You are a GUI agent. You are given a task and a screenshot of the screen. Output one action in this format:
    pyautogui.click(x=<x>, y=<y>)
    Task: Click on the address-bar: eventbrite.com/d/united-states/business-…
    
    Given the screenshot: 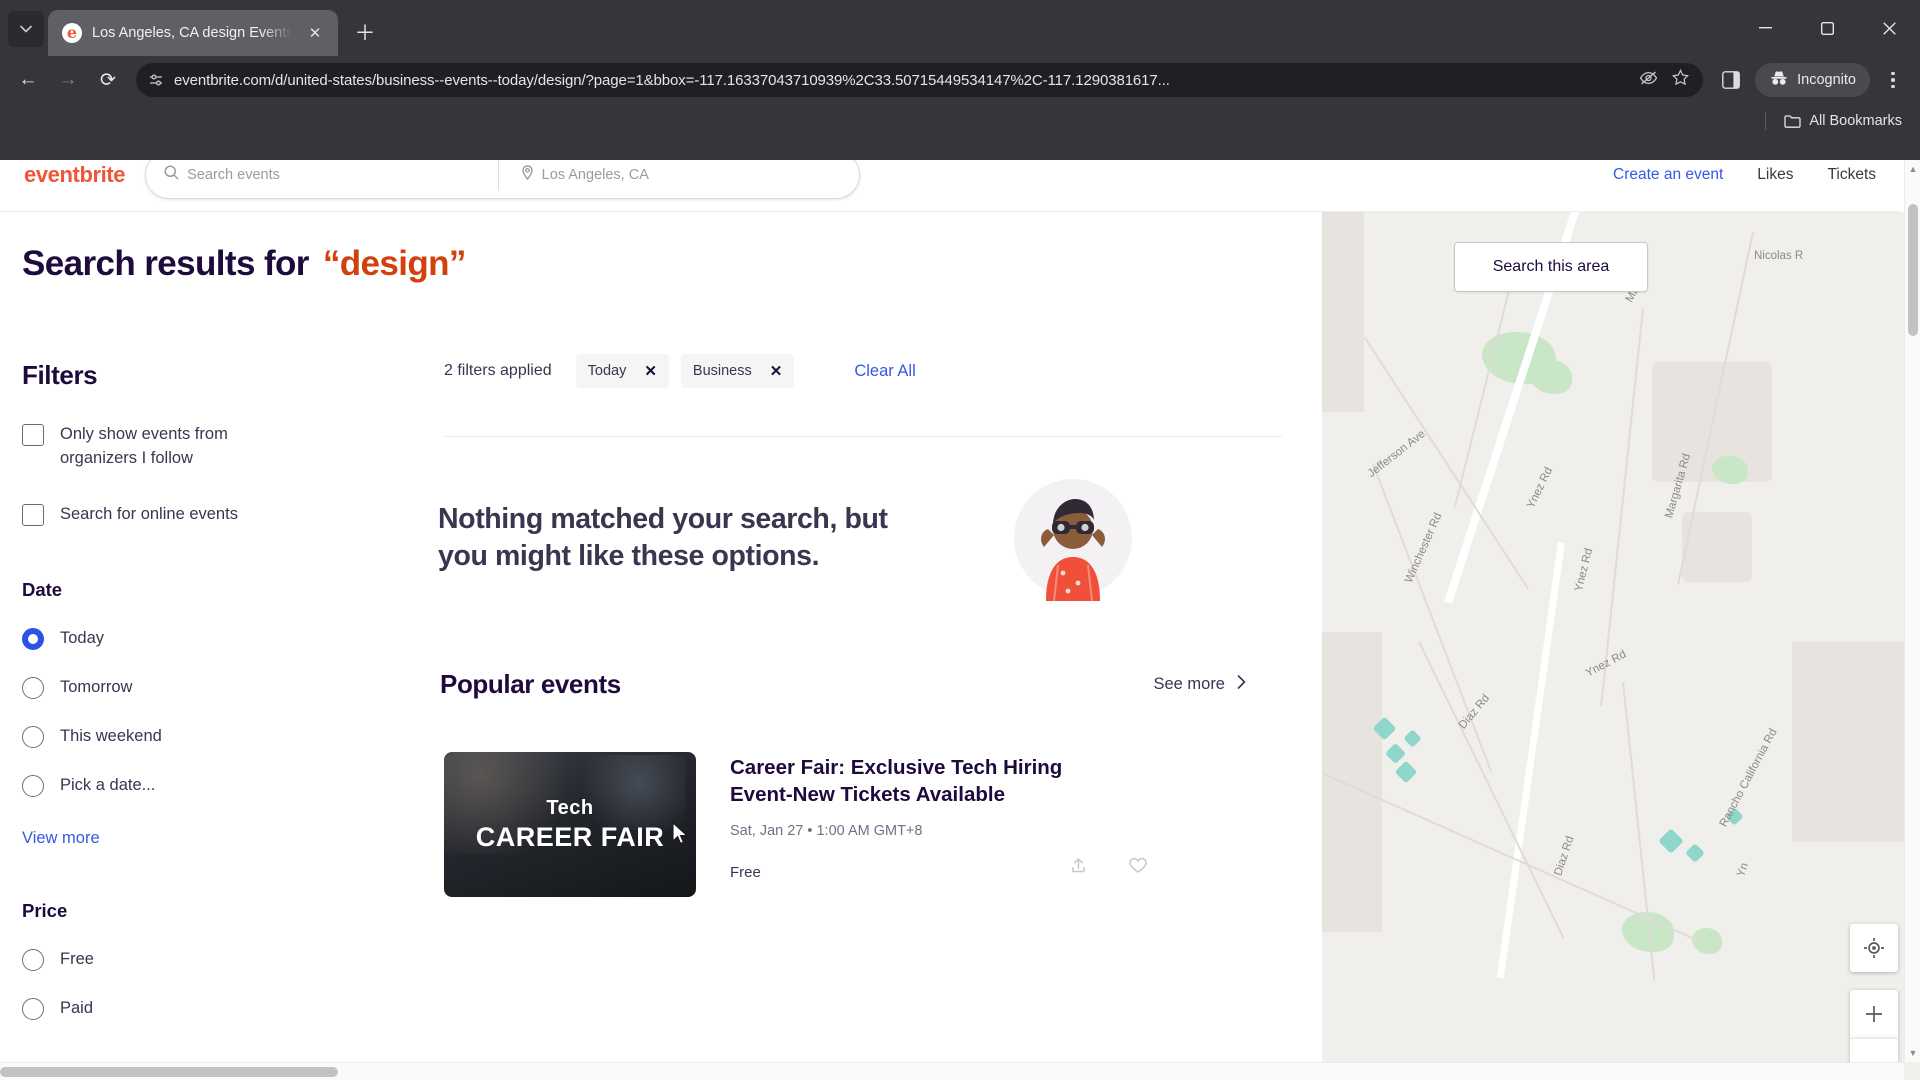 What is the action you would take?
    pyautogui.click(x=920, y=80)
    